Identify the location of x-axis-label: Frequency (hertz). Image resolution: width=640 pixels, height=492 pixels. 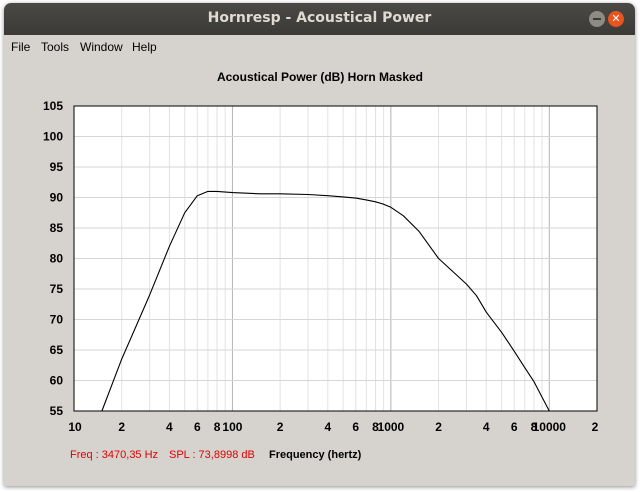
(315, 455).